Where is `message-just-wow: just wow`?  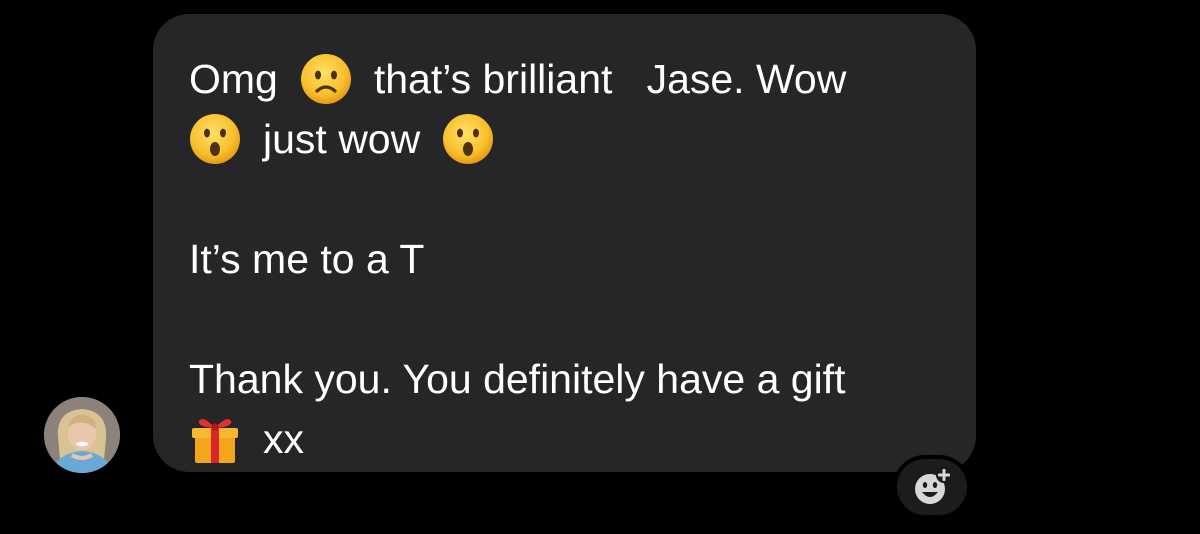
message-just-wow: just wow is located at coordinates (342, 139).